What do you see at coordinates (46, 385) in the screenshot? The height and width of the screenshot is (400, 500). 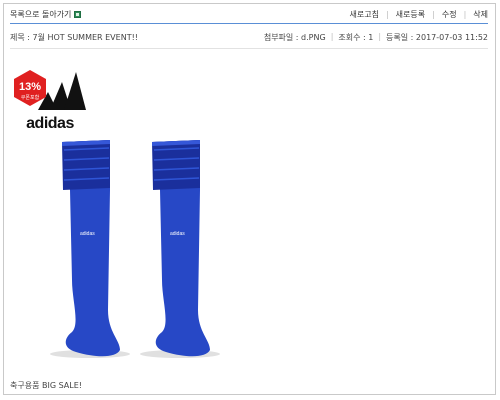 I see `post-body-text: 축구용품 BIG SALE!` at bounding box center [46, 385].